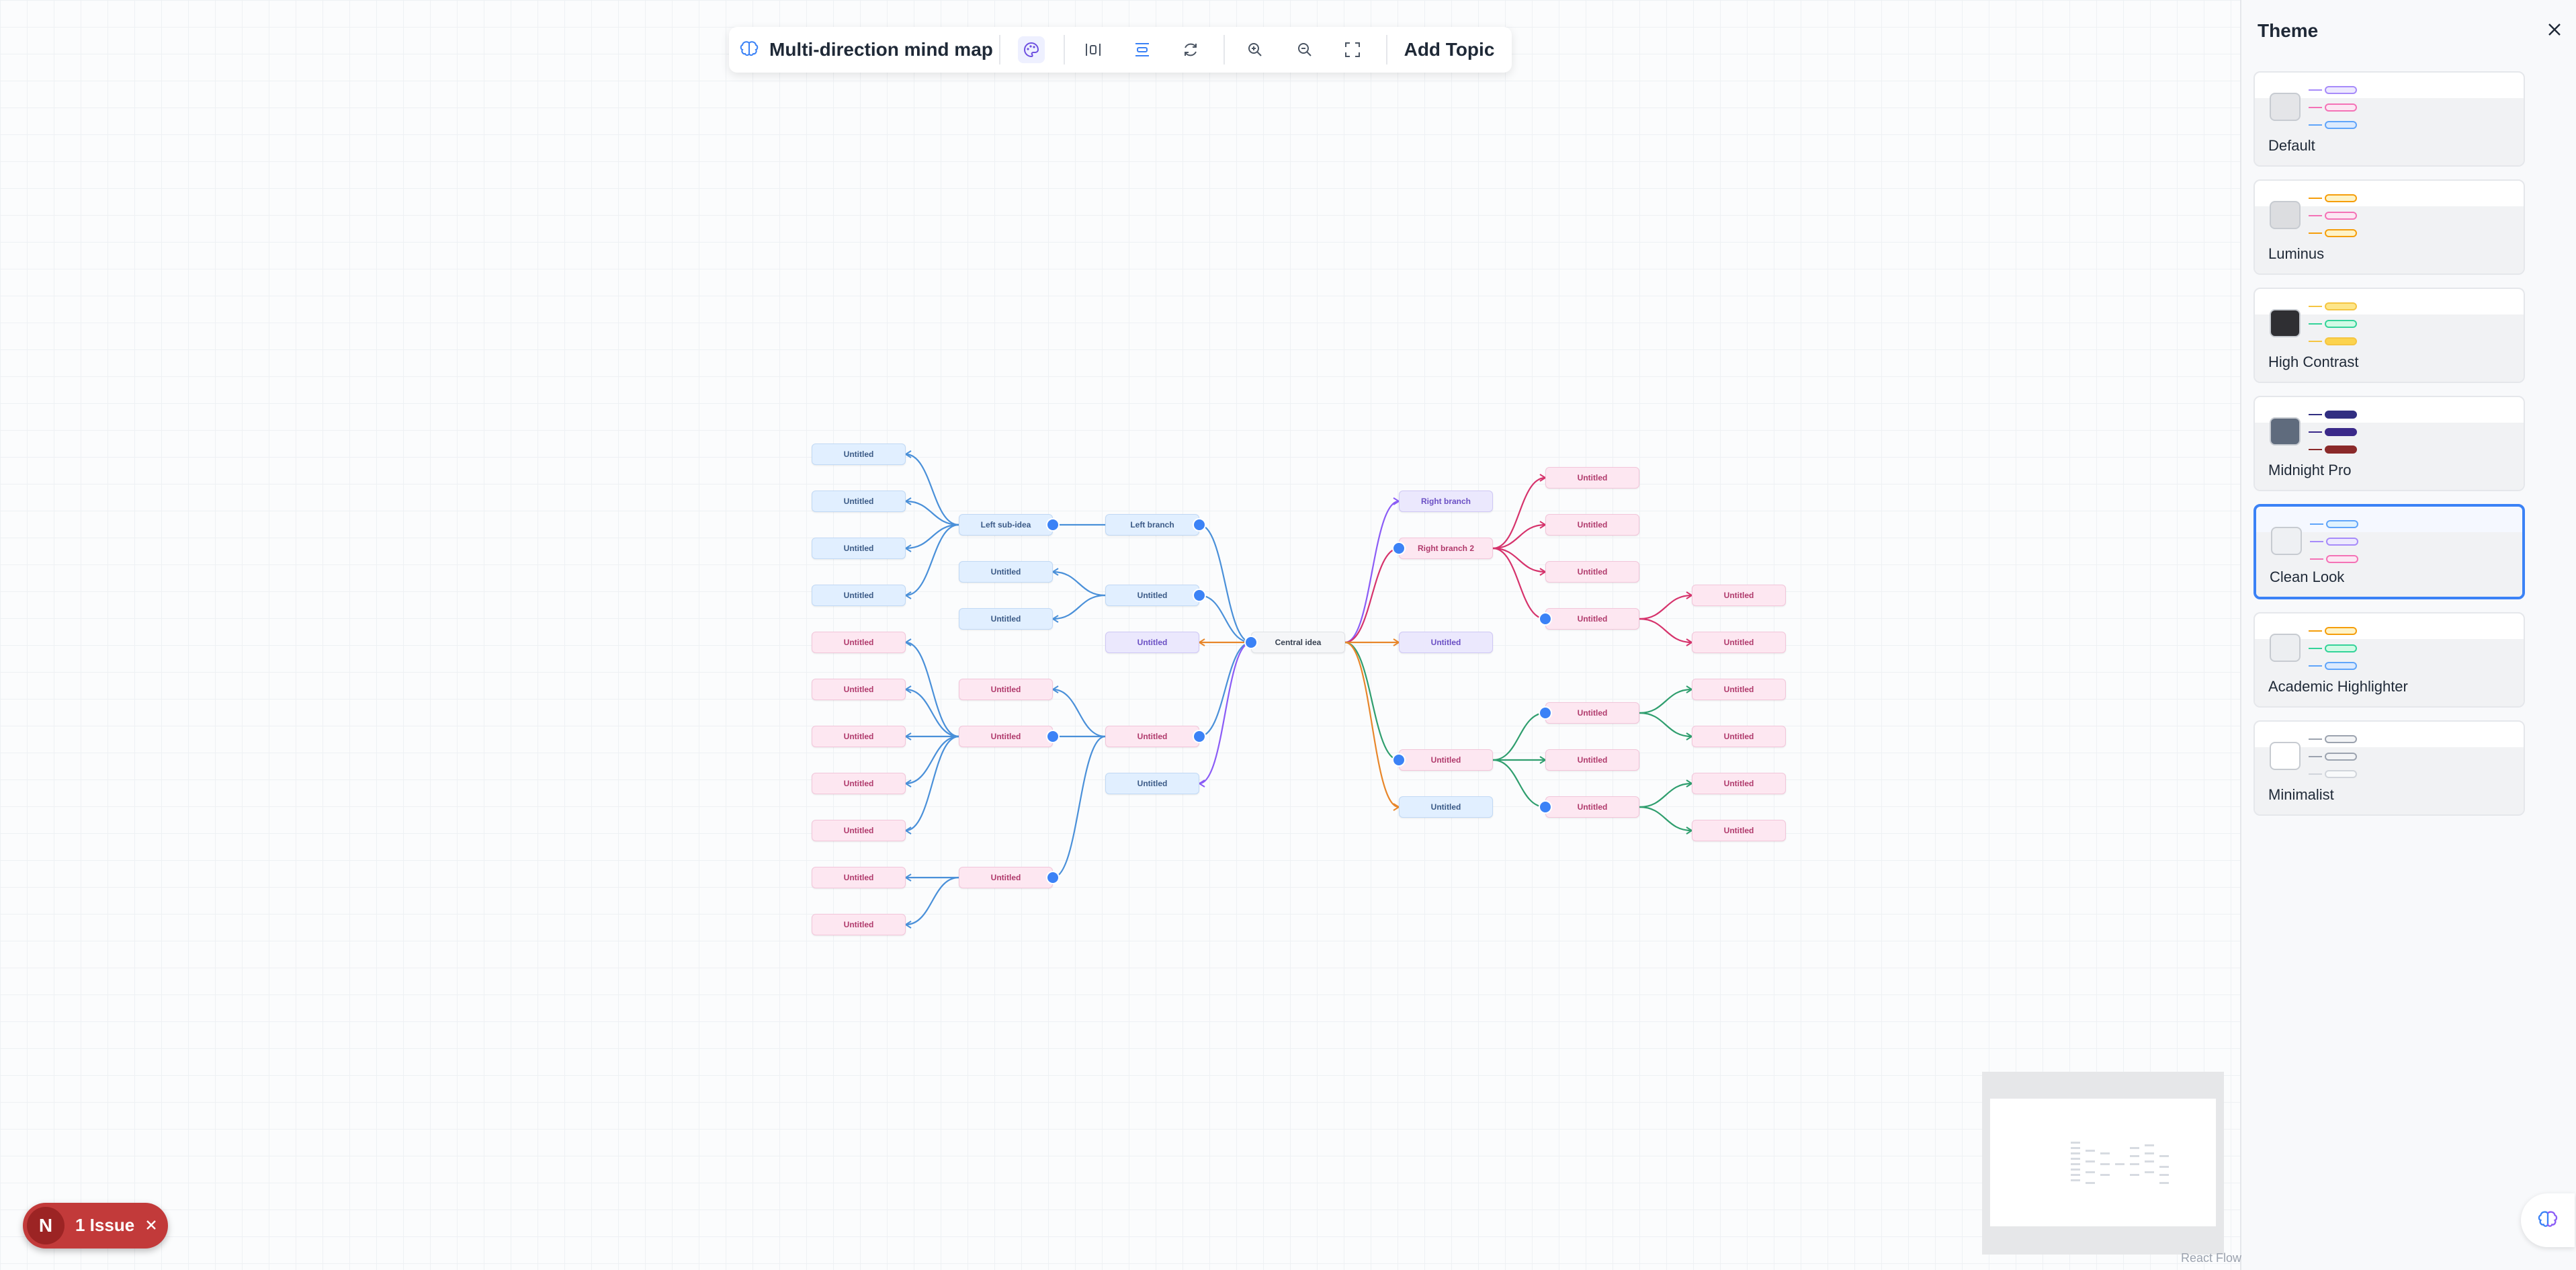 This screenshot has width=2576, height=1270. What do you see at coordinates (1031, 50) in the screenshot?
I see `palette-icon` at bounding box center [1031, 50].